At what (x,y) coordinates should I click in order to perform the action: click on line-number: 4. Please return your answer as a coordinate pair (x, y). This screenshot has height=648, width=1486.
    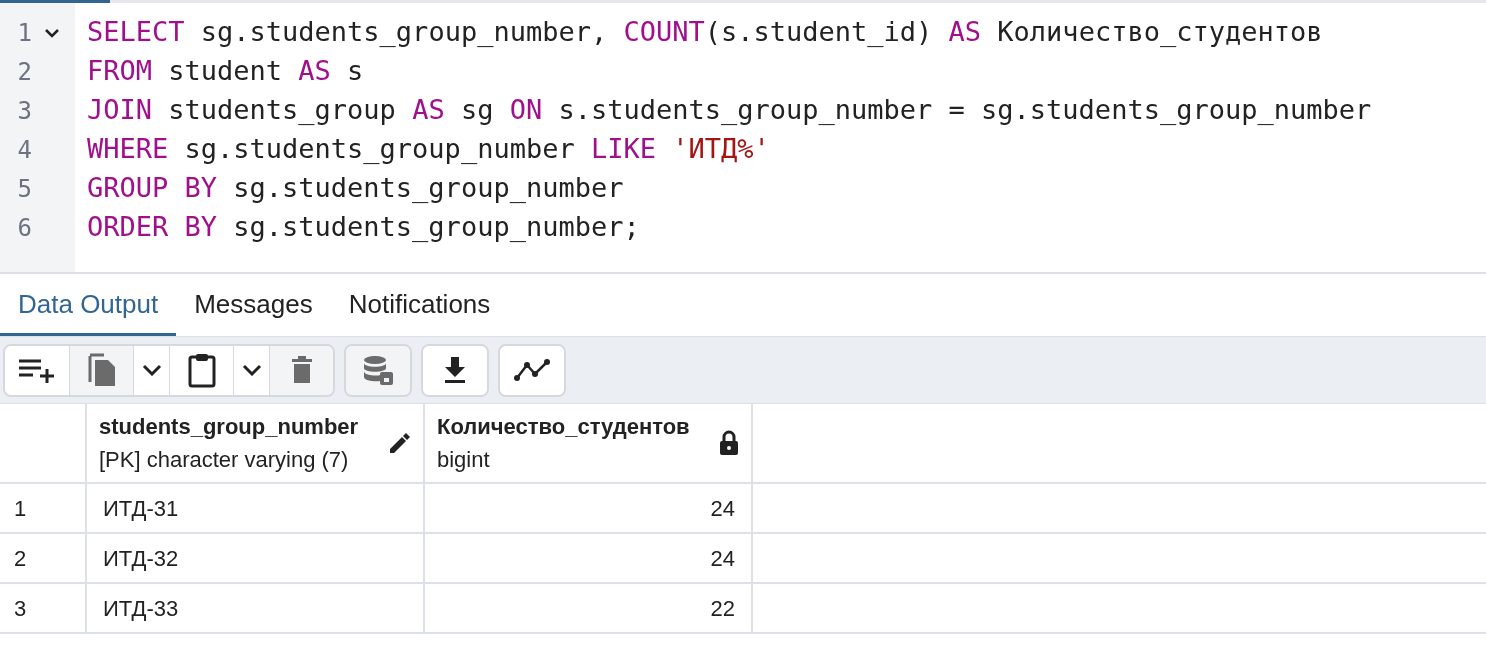
    Looking at the image, I should click on (24, 150).